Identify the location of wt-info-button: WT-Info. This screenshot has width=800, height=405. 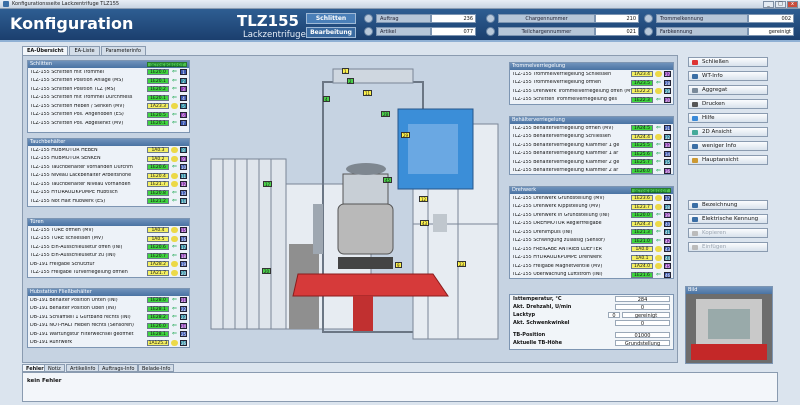
(728, 76).